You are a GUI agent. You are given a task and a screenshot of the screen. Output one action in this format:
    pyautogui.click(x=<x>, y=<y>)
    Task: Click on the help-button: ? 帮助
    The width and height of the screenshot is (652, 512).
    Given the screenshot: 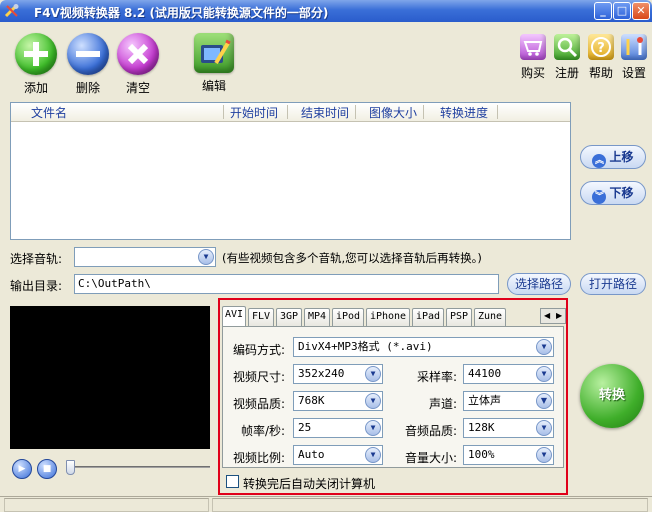 What is the action you would take?
    pyautogui.click(x=601, y=57)
    